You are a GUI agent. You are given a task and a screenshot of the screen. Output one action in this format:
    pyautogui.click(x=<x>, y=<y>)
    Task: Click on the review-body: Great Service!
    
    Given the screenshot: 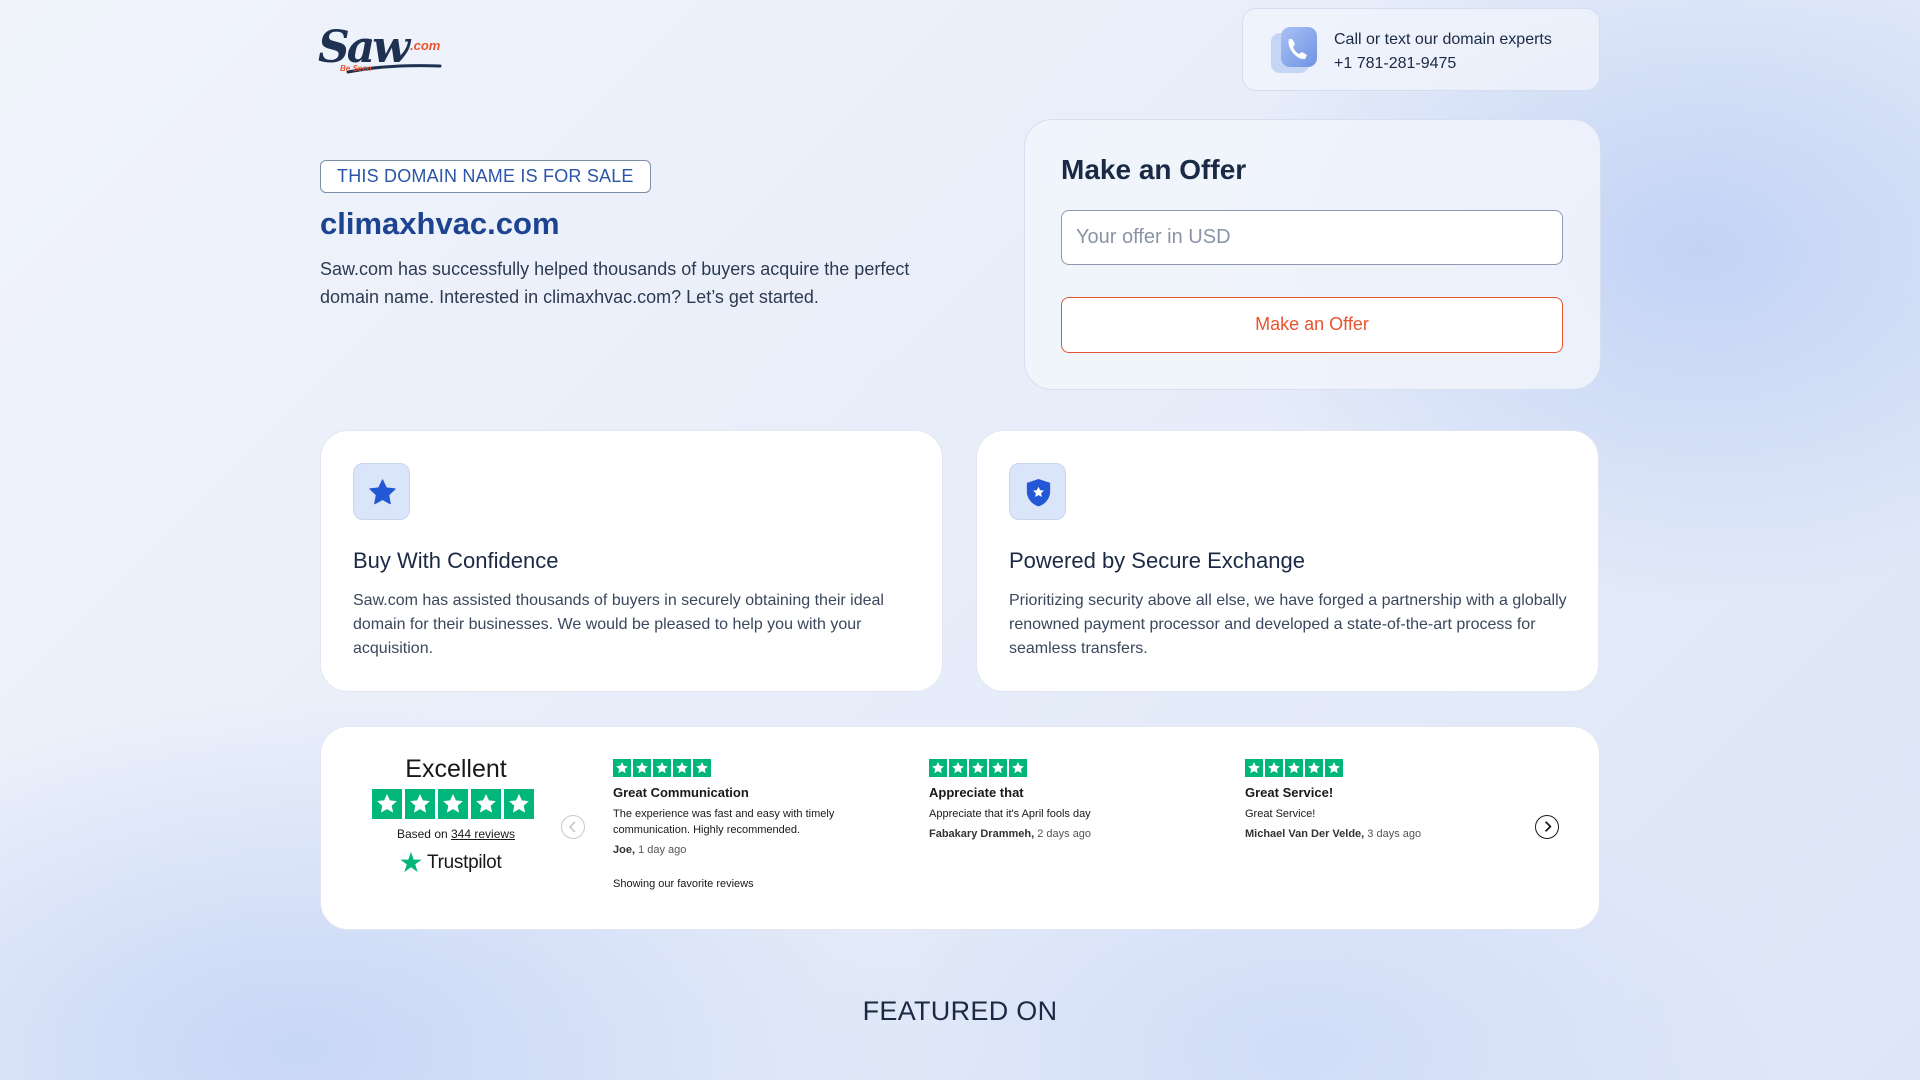 What is the action you would take?
    pyautogui.click(x=1280, y=814)
    